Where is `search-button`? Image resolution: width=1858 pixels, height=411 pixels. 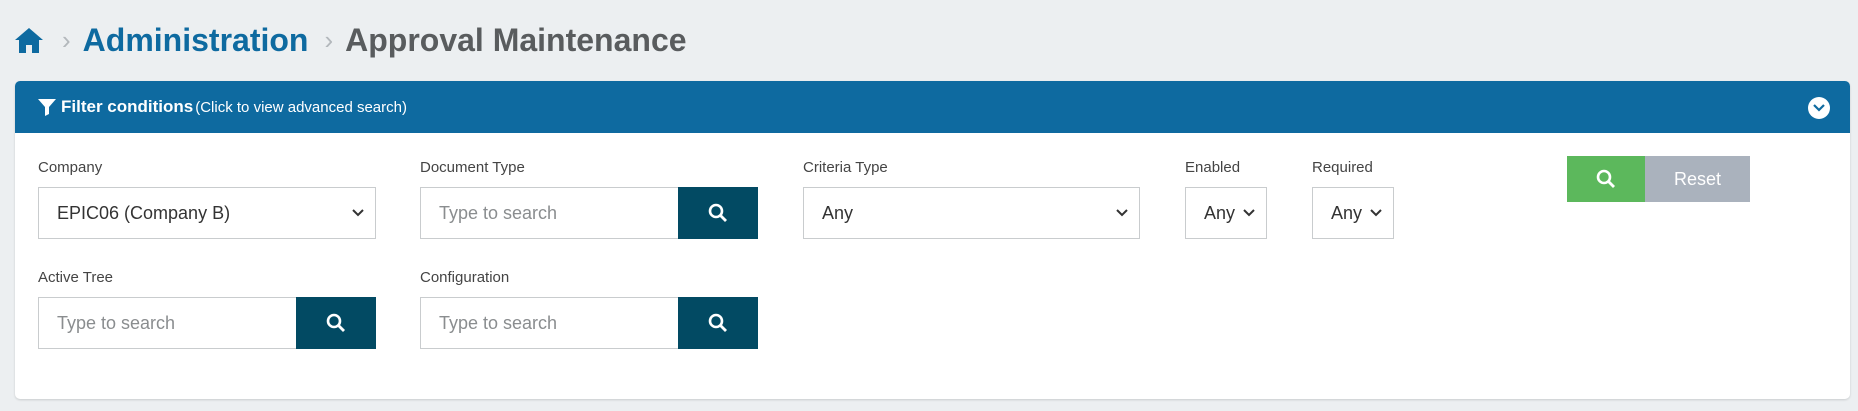
search-button is located at coordinates (1606, 179).